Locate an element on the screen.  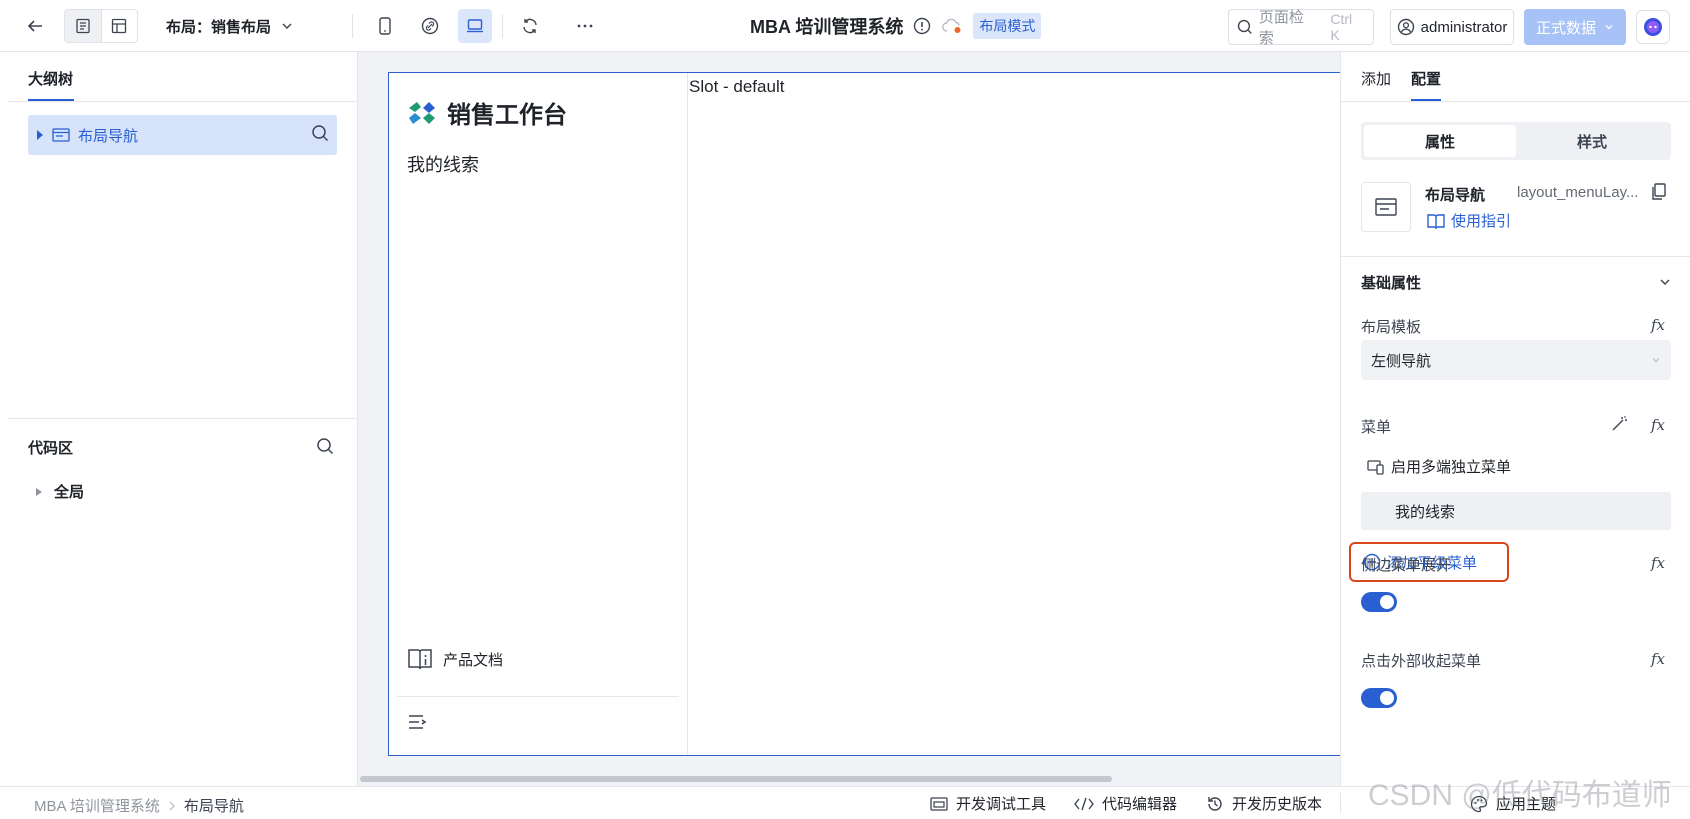
layout-component-icon is located at coordinates (61, 135).